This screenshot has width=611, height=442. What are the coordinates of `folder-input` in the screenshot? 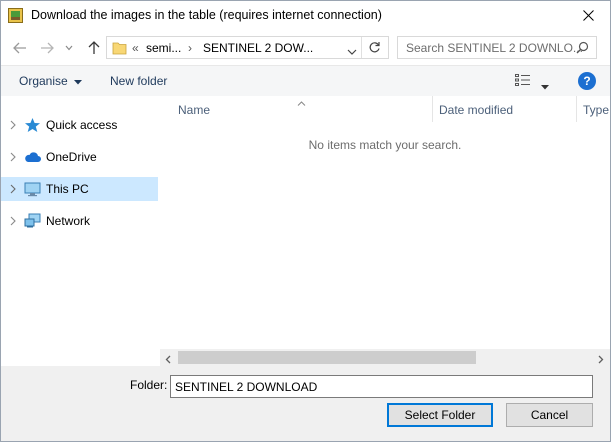 It's located at (381, 386).